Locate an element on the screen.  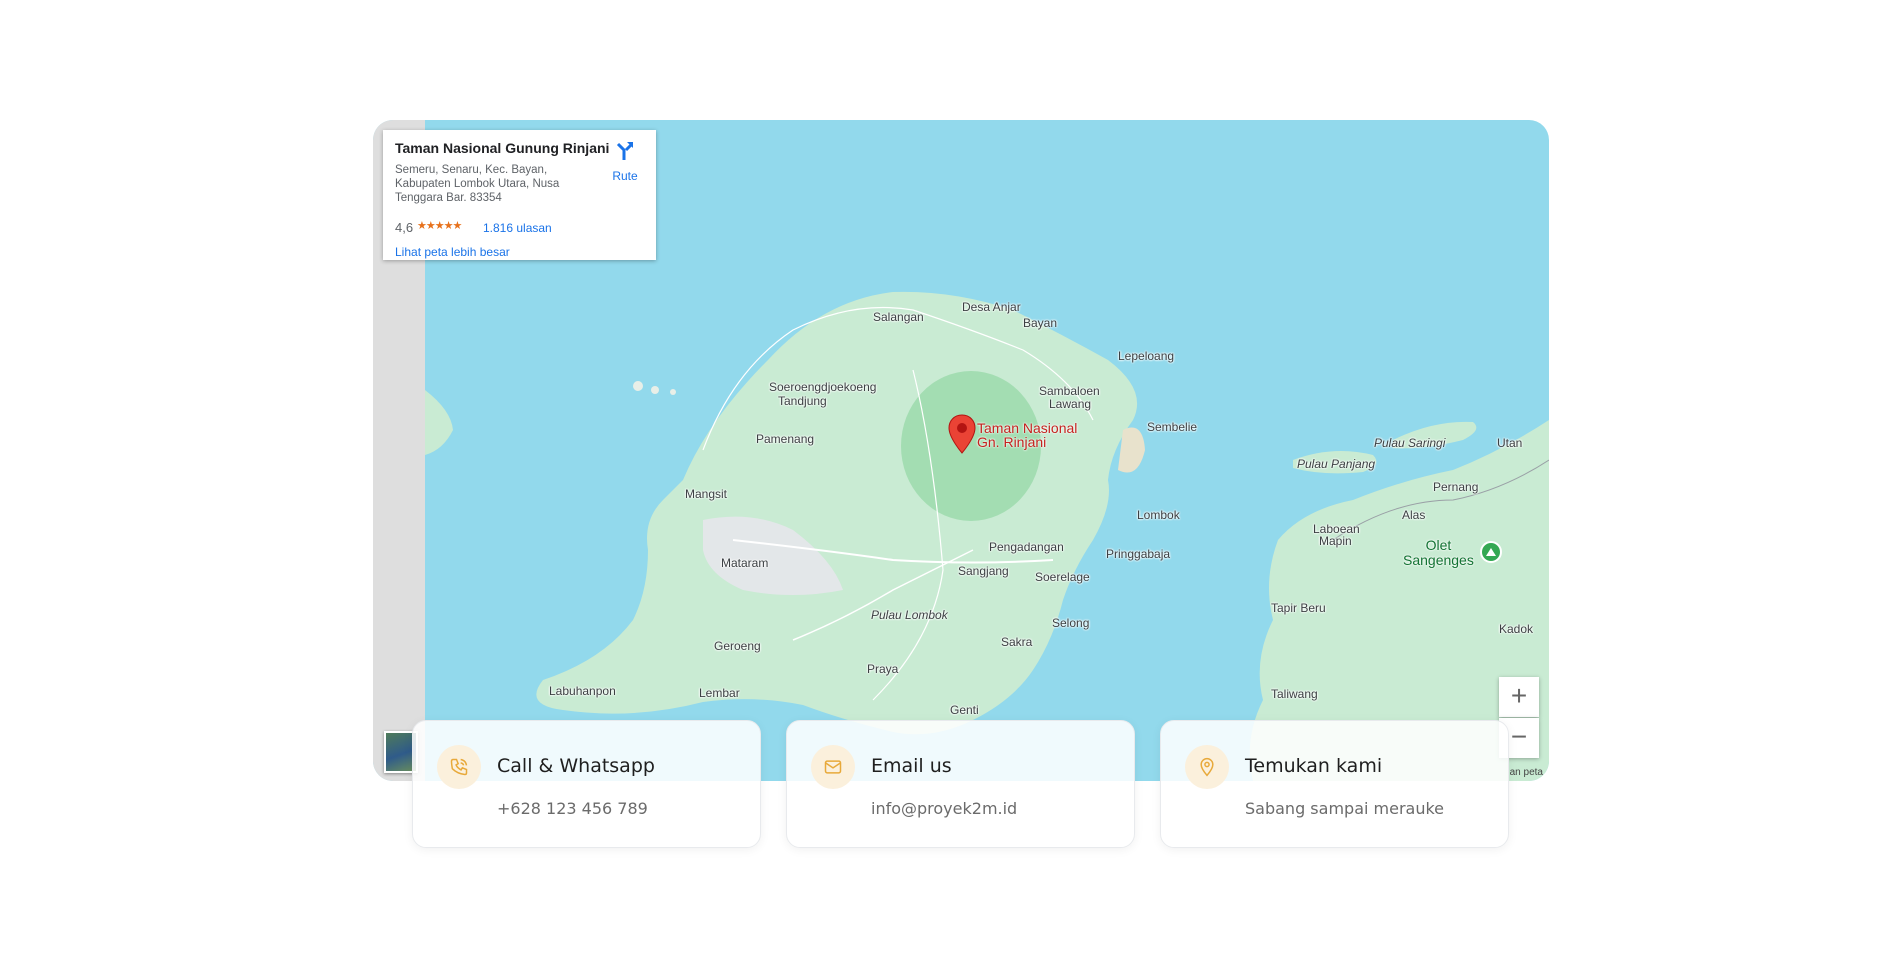
place-label: Sangjang is located at coordinates (983, 571).